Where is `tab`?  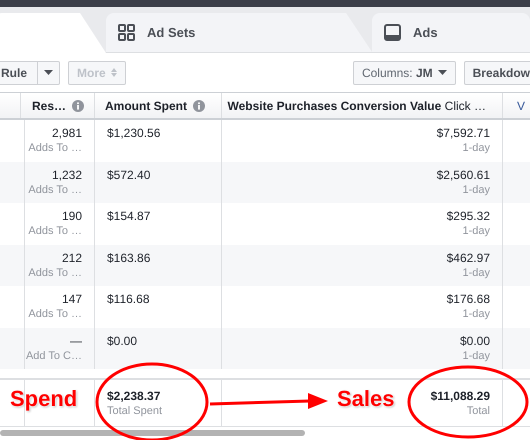 tab is located at coordinates (53, 33).